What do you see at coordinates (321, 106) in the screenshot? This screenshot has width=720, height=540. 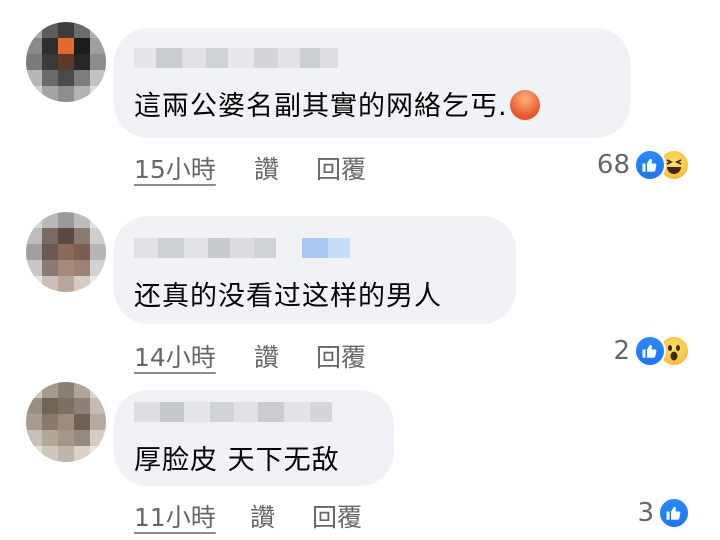 I see `comment-text-content: 這兩公婆名副其實的网絡乞丐.` at bounding box center [321, 106].